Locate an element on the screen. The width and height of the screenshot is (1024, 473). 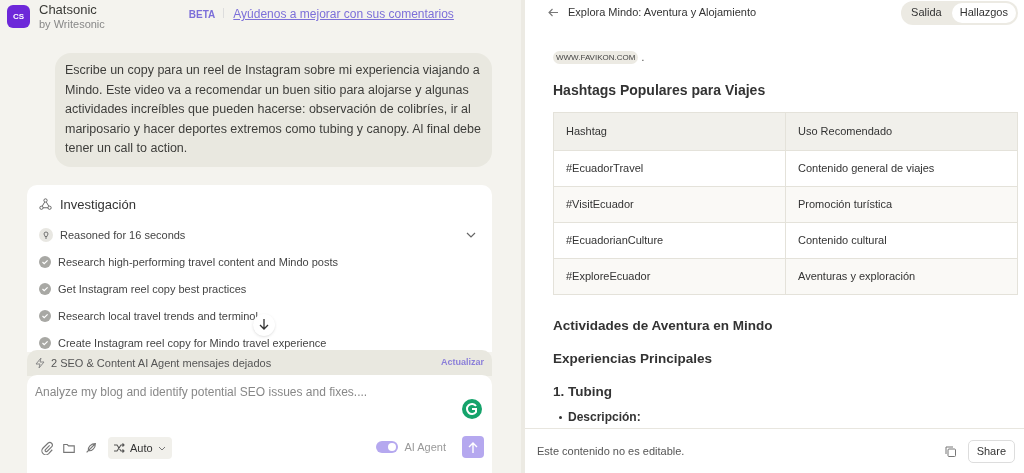
share-button: Share is located at coordinates (991, 451).